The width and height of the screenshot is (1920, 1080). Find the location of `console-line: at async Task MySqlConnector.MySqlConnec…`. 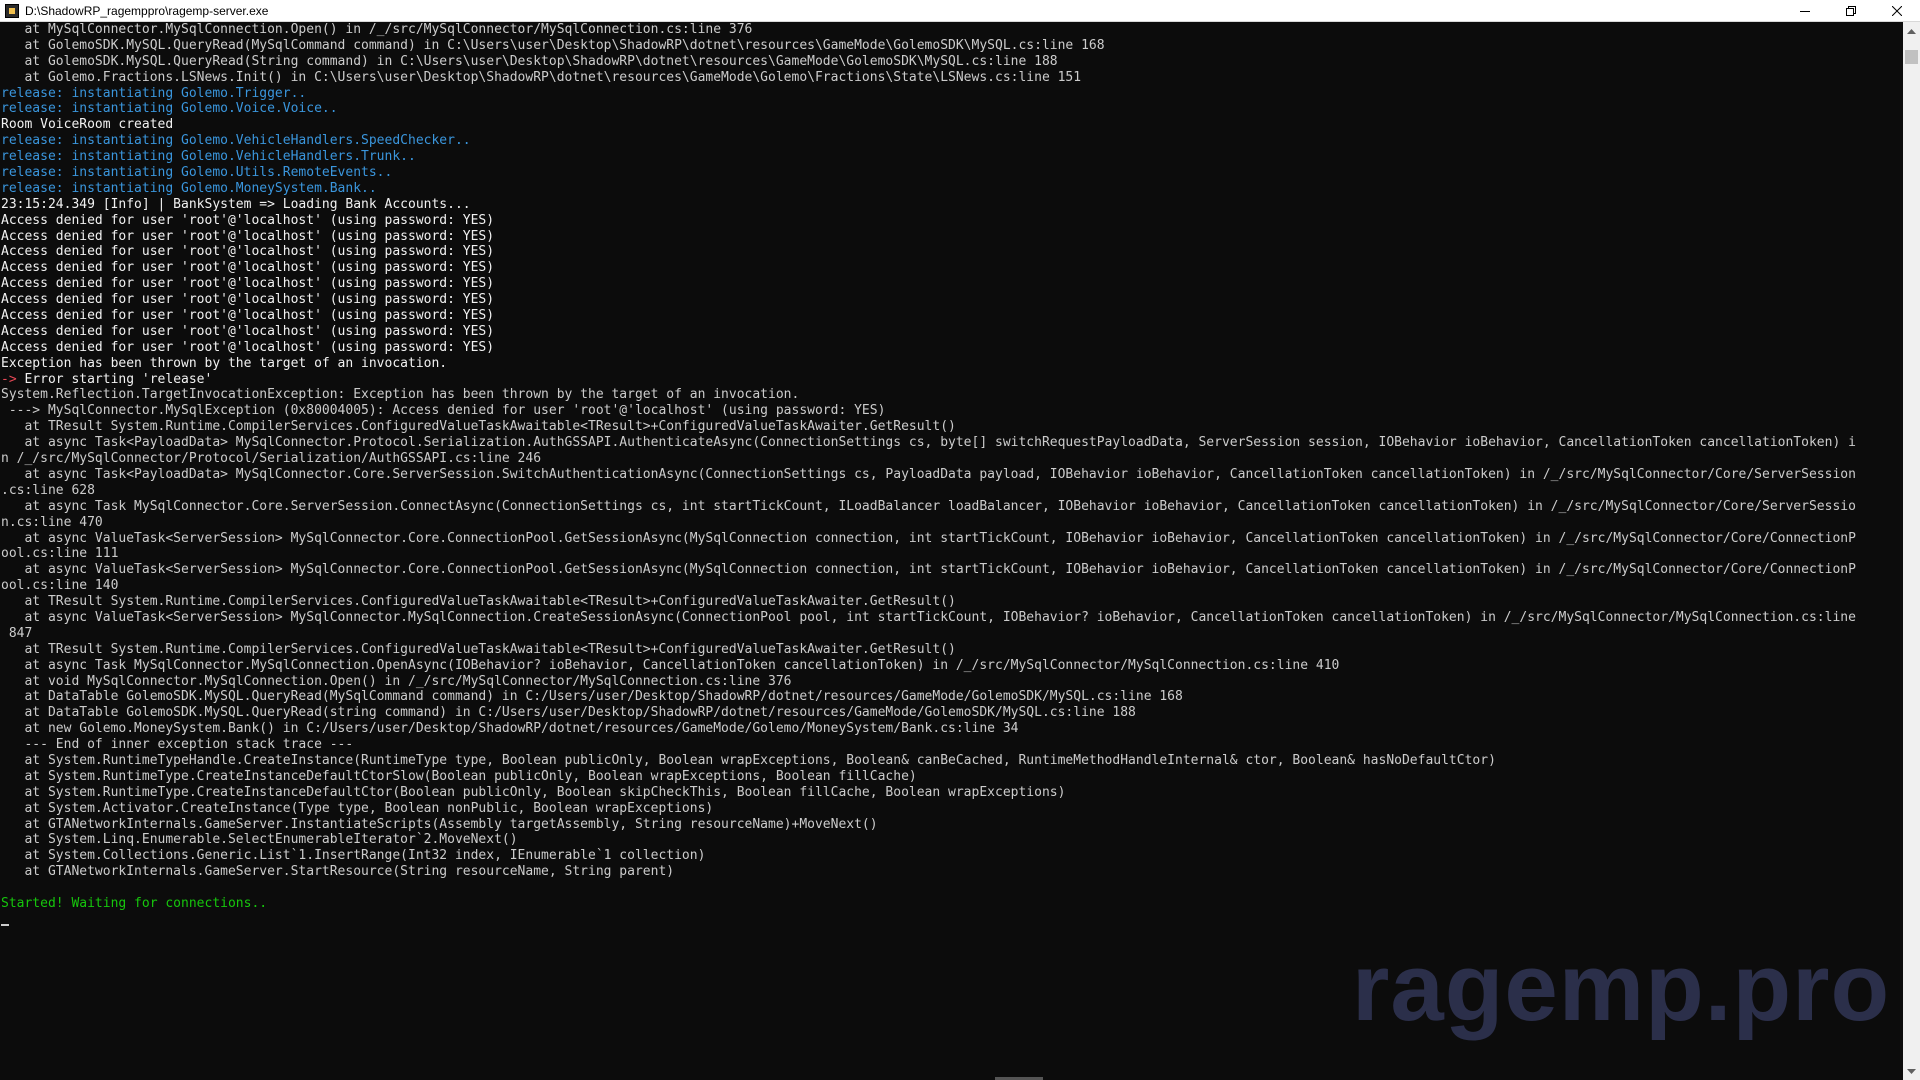

console-line: at async Task MySqlConnector.MySqlConnec… is located at coordinates (951, 666).